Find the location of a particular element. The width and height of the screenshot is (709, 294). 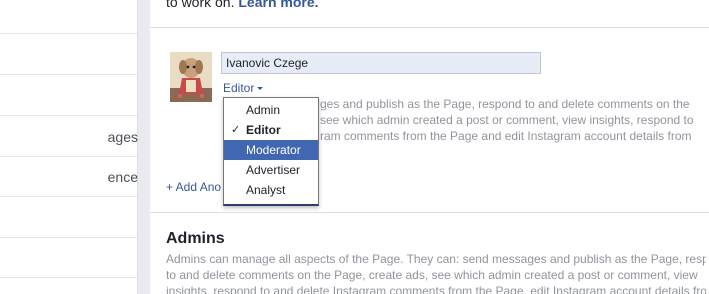

admins-section-title: Admins is located at coordinates (195, 238).